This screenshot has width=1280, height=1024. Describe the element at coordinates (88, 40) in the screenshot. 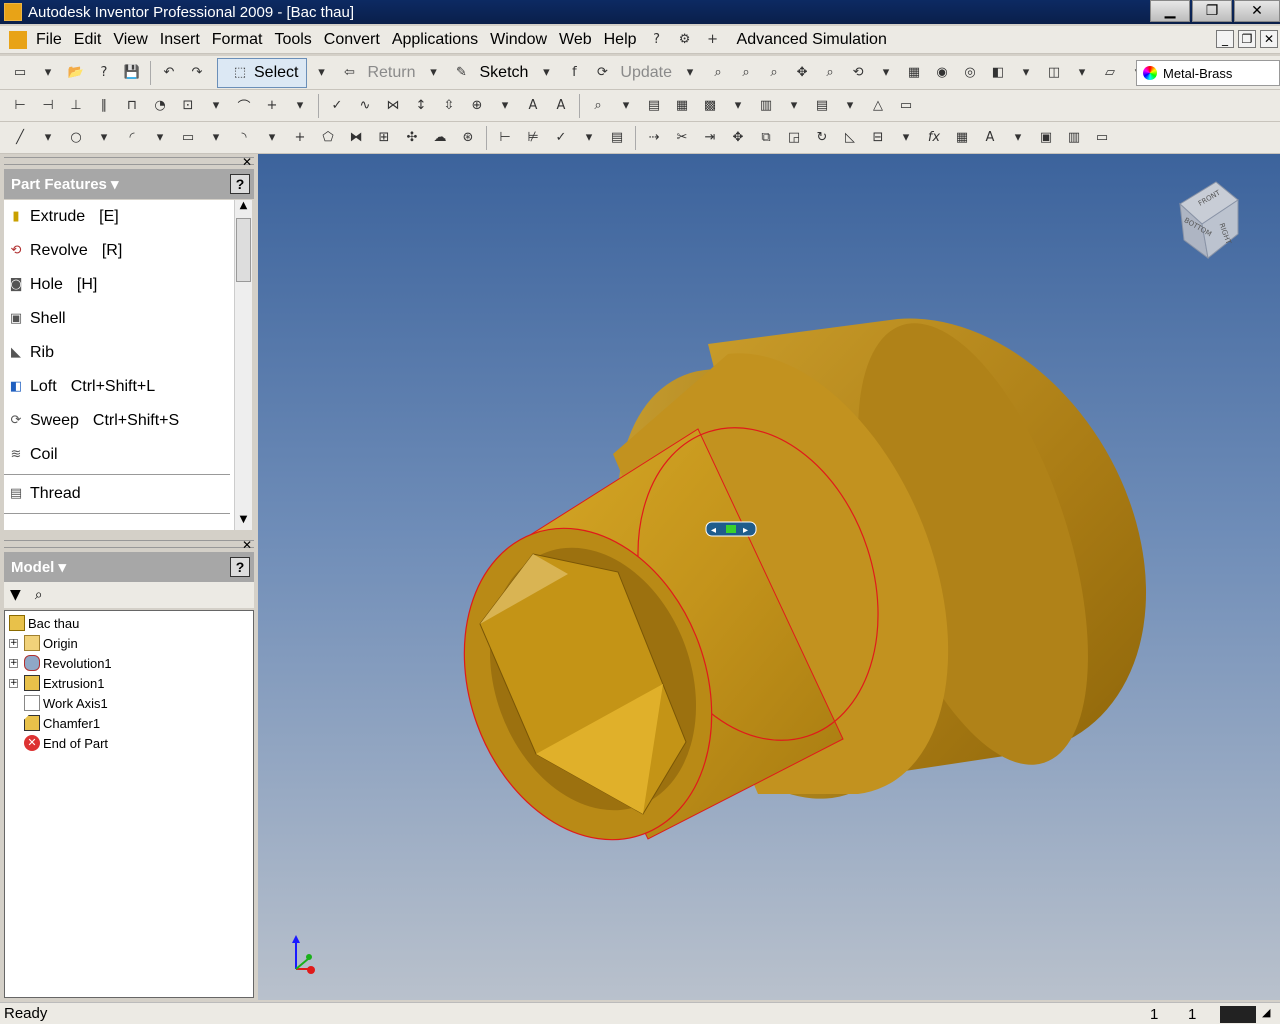

I see `menu-edit: Edit` at that location.